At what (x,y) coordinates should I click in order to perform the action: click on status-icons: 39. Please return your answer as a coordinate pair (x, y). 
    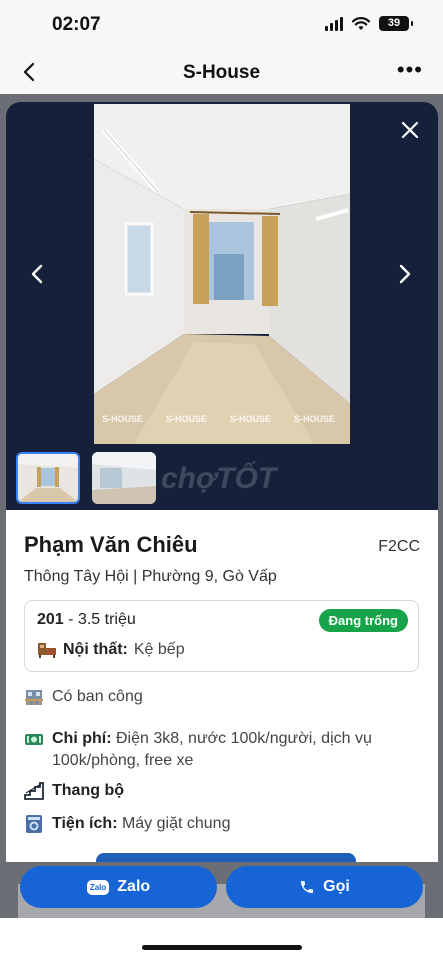
    Looking at the image, I should click on (369, 23).